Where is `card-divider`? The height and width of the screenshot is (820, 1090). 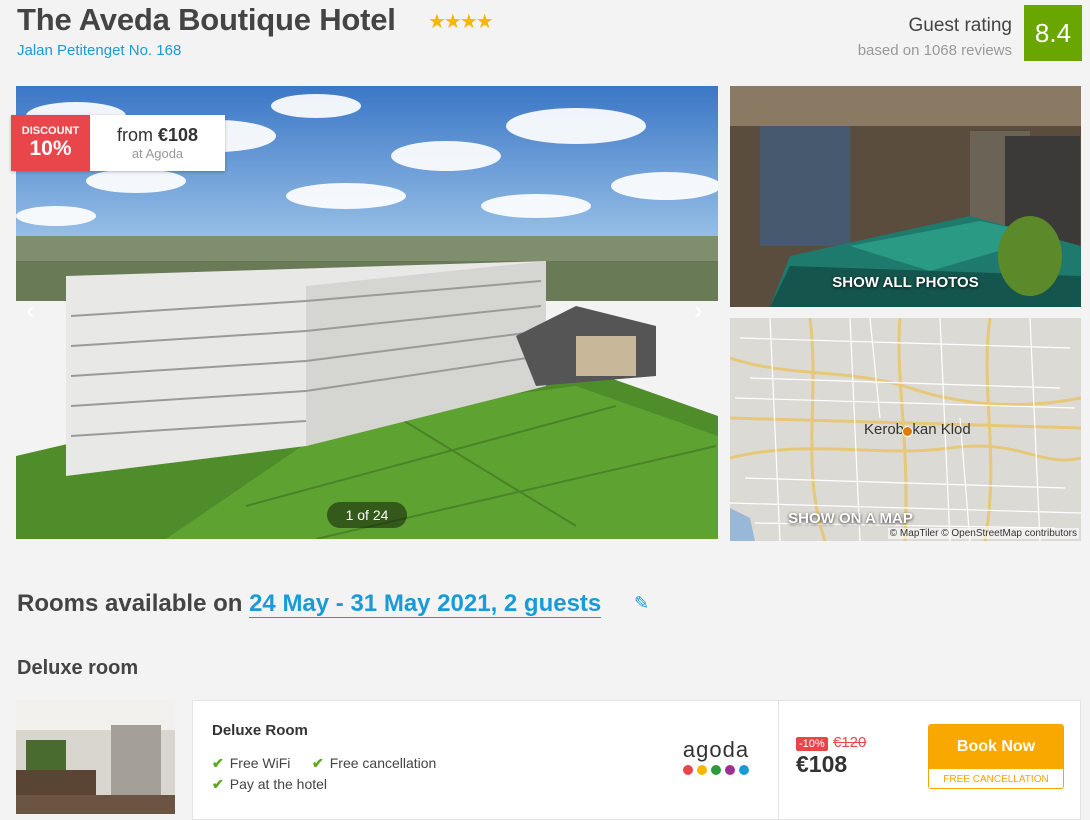 card-divider is located at coordinates (778, 760).